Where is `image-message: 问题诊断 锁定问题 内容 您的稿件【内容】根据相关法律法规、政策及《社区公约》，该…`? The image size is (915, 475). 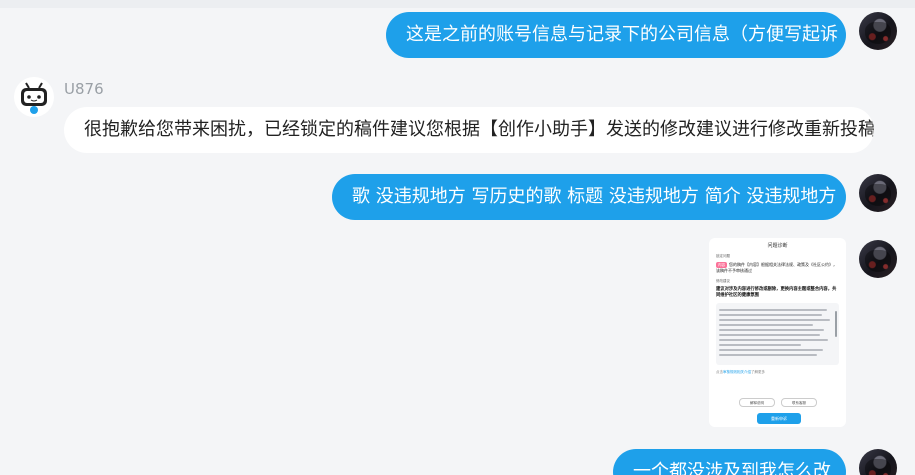 image-message: 问题诊断 锁定问题 内容 您的稿件【内容】根据相关法律法规、政策及《社区公约》，该… is located at coordinates (777, 332).